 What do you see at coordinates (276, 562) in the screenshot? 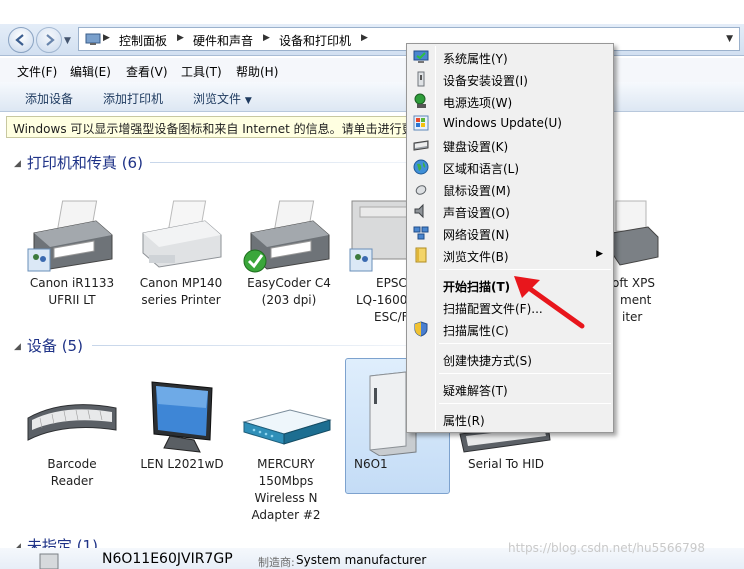
I see `manufacturer-label: 制造商:` at bounding box center [276, 562].